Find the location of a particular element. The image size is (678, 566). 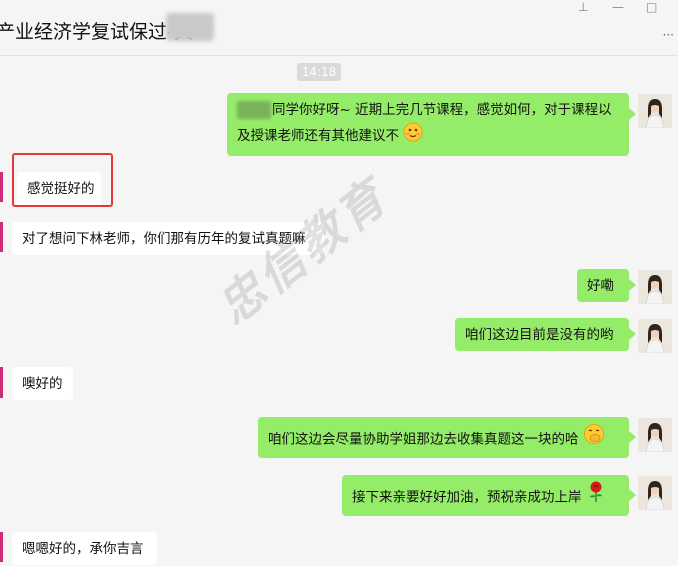

highlight-box is located at coordinates (62, 180).